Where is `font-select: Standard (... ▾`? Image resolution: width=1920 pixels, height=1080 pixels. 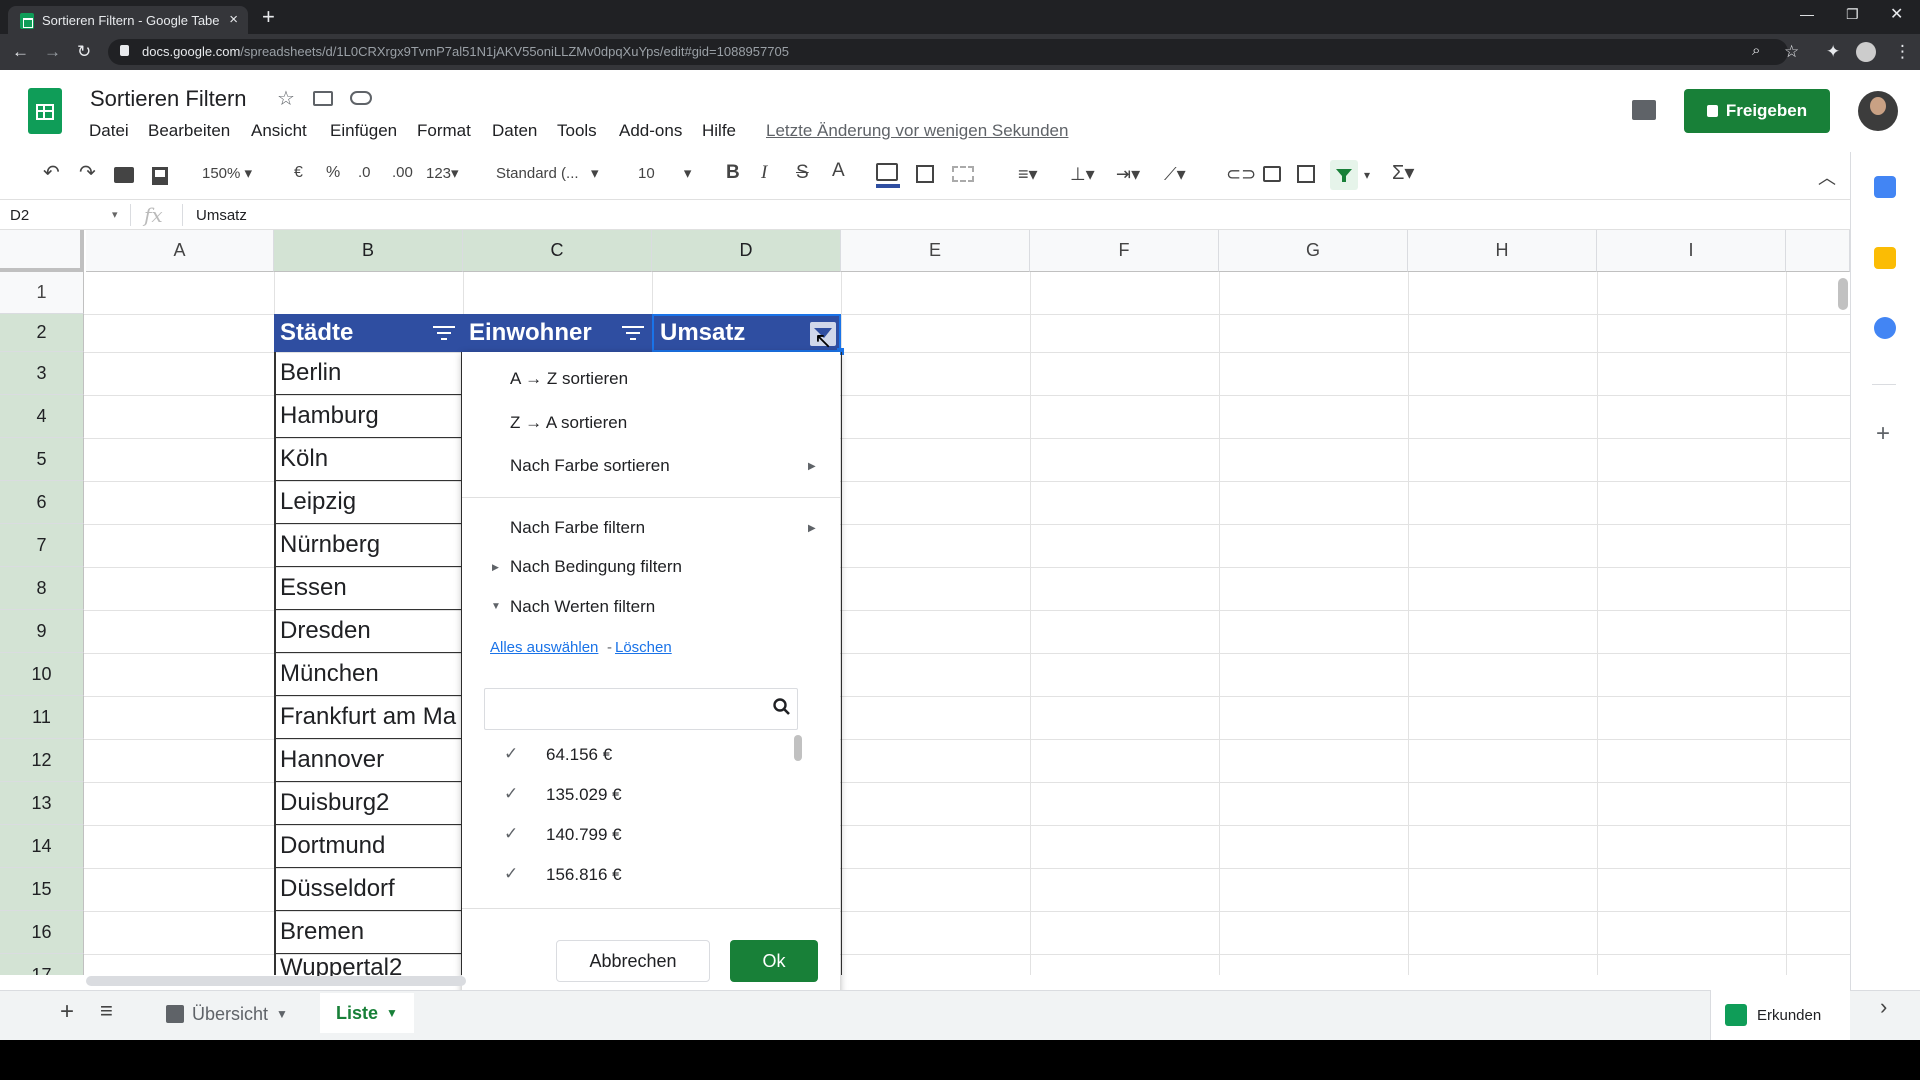 font-select: Standard (... ▾ is located at coordinates (547, 173).